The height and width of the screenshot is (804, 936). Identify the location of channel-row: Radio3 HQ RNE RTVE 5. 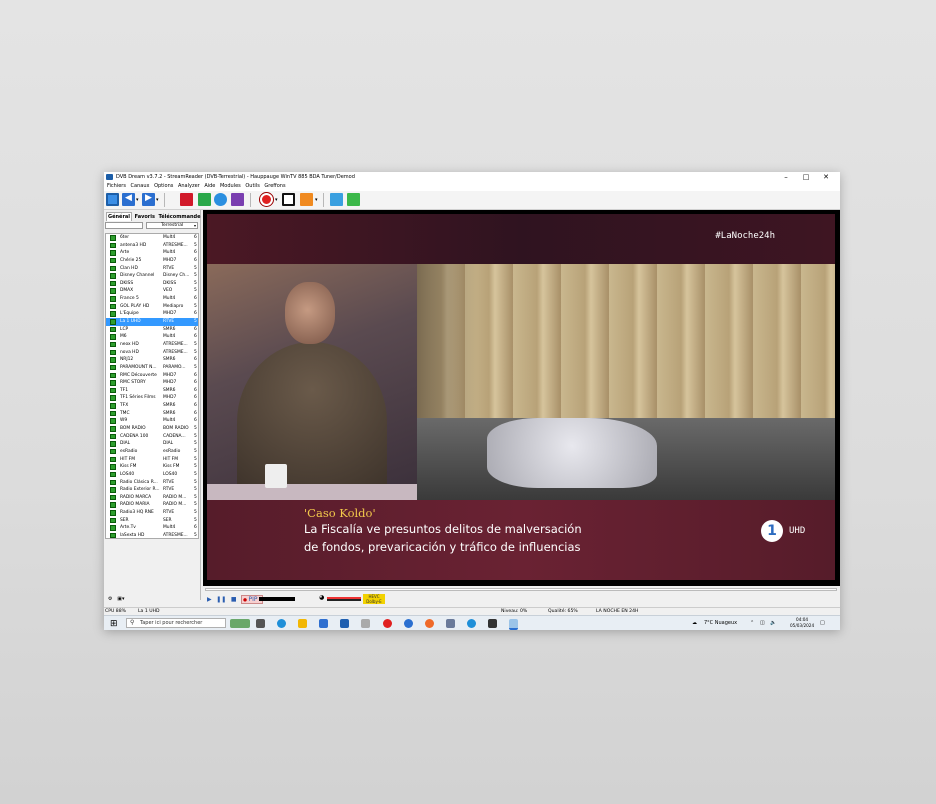
(152, 513).